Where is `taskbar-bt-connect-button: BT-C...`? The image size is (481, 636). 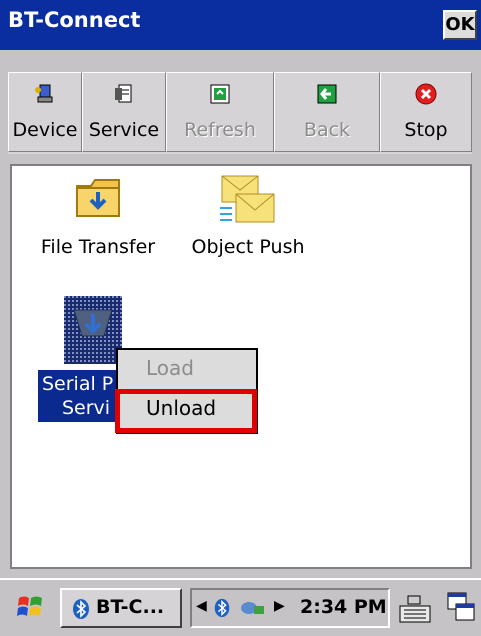
taskbar-bt-connect-button: BT-C... is located at coordinates (121, 608).